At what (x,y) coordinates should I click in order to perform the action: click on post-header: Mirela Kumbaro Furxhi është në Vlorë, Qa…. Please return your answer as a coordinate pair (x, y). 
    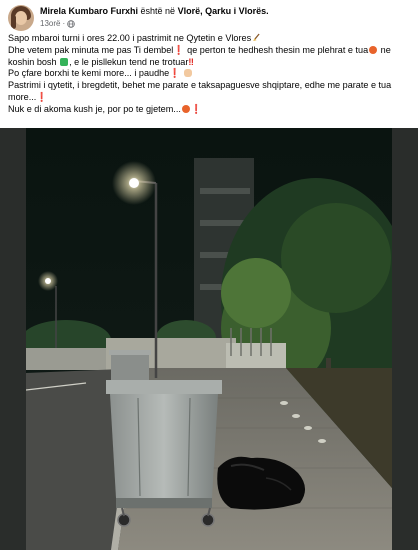
    Looking at the image, I should click on (209, 16).